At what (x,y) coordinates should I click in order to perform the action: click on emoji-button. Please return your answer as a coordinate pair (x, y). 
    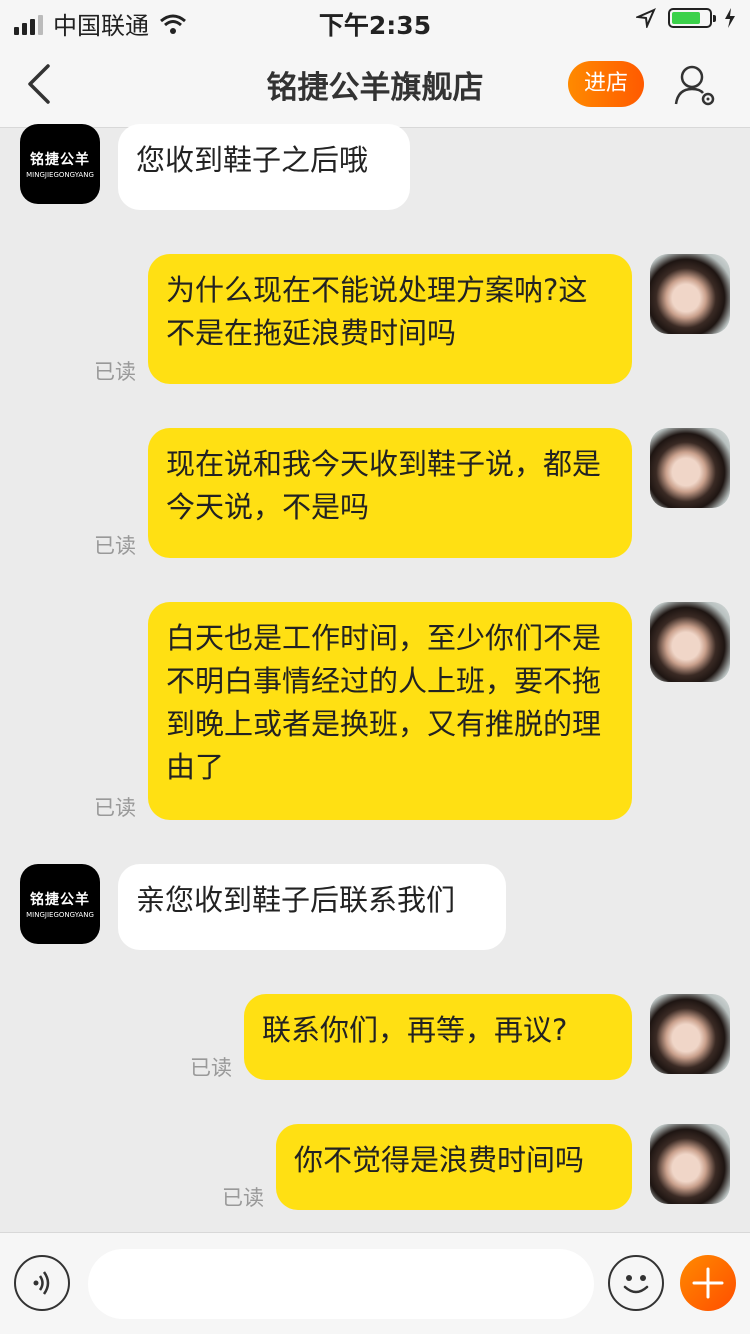
    Looking at the image, I should click on (636, 1283).